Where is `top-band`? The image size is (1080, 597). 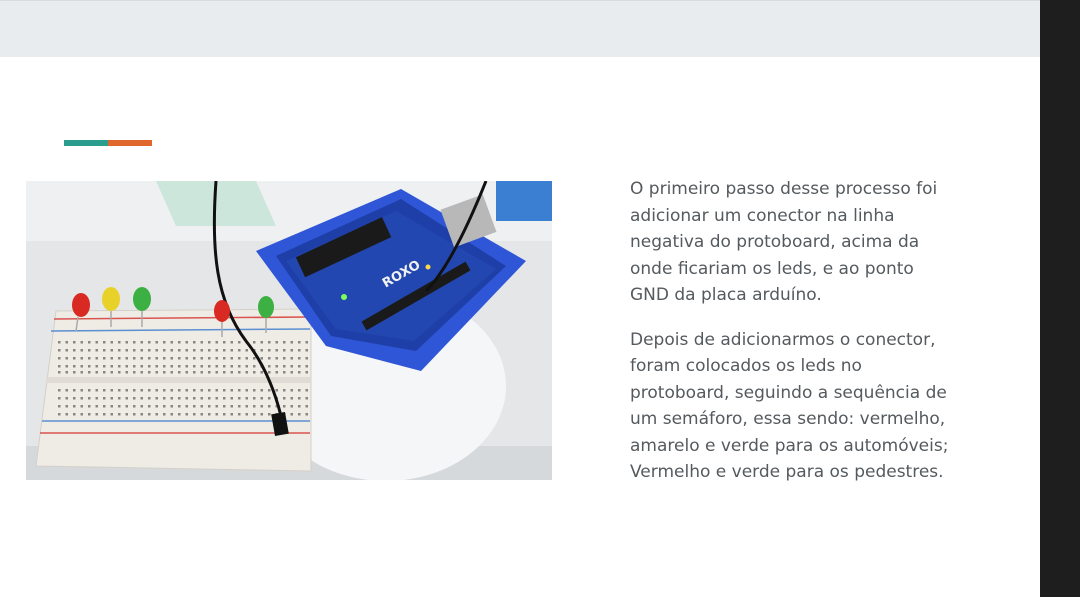
top-band is located at coordinates (520, 28).